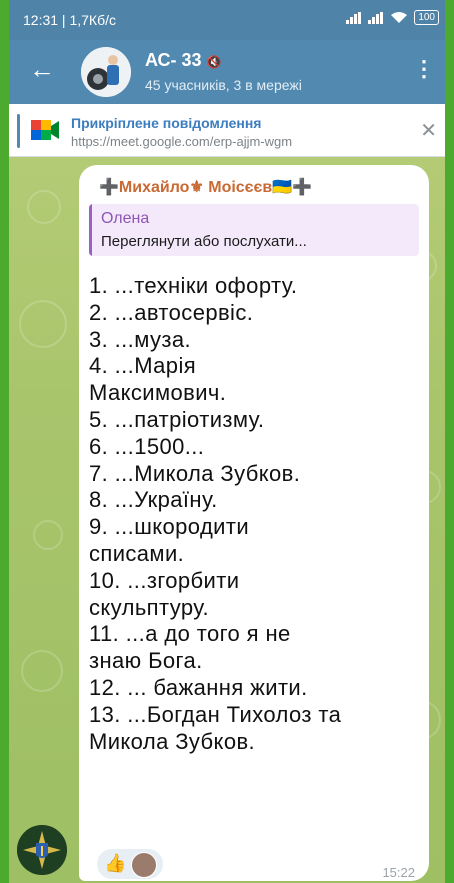 Image resolution: width=454 pixels, height=883 pixels. I want to click on message-line: 10. ...згорбити, so click(164, 580).